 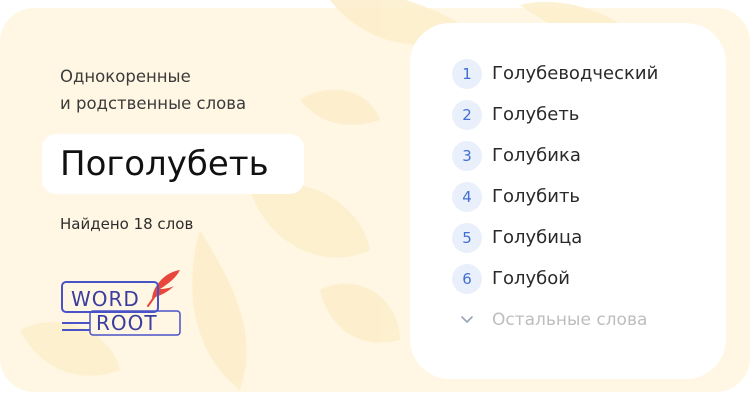 I want to click on item-word: Голубой, so click(x=531, y=279).